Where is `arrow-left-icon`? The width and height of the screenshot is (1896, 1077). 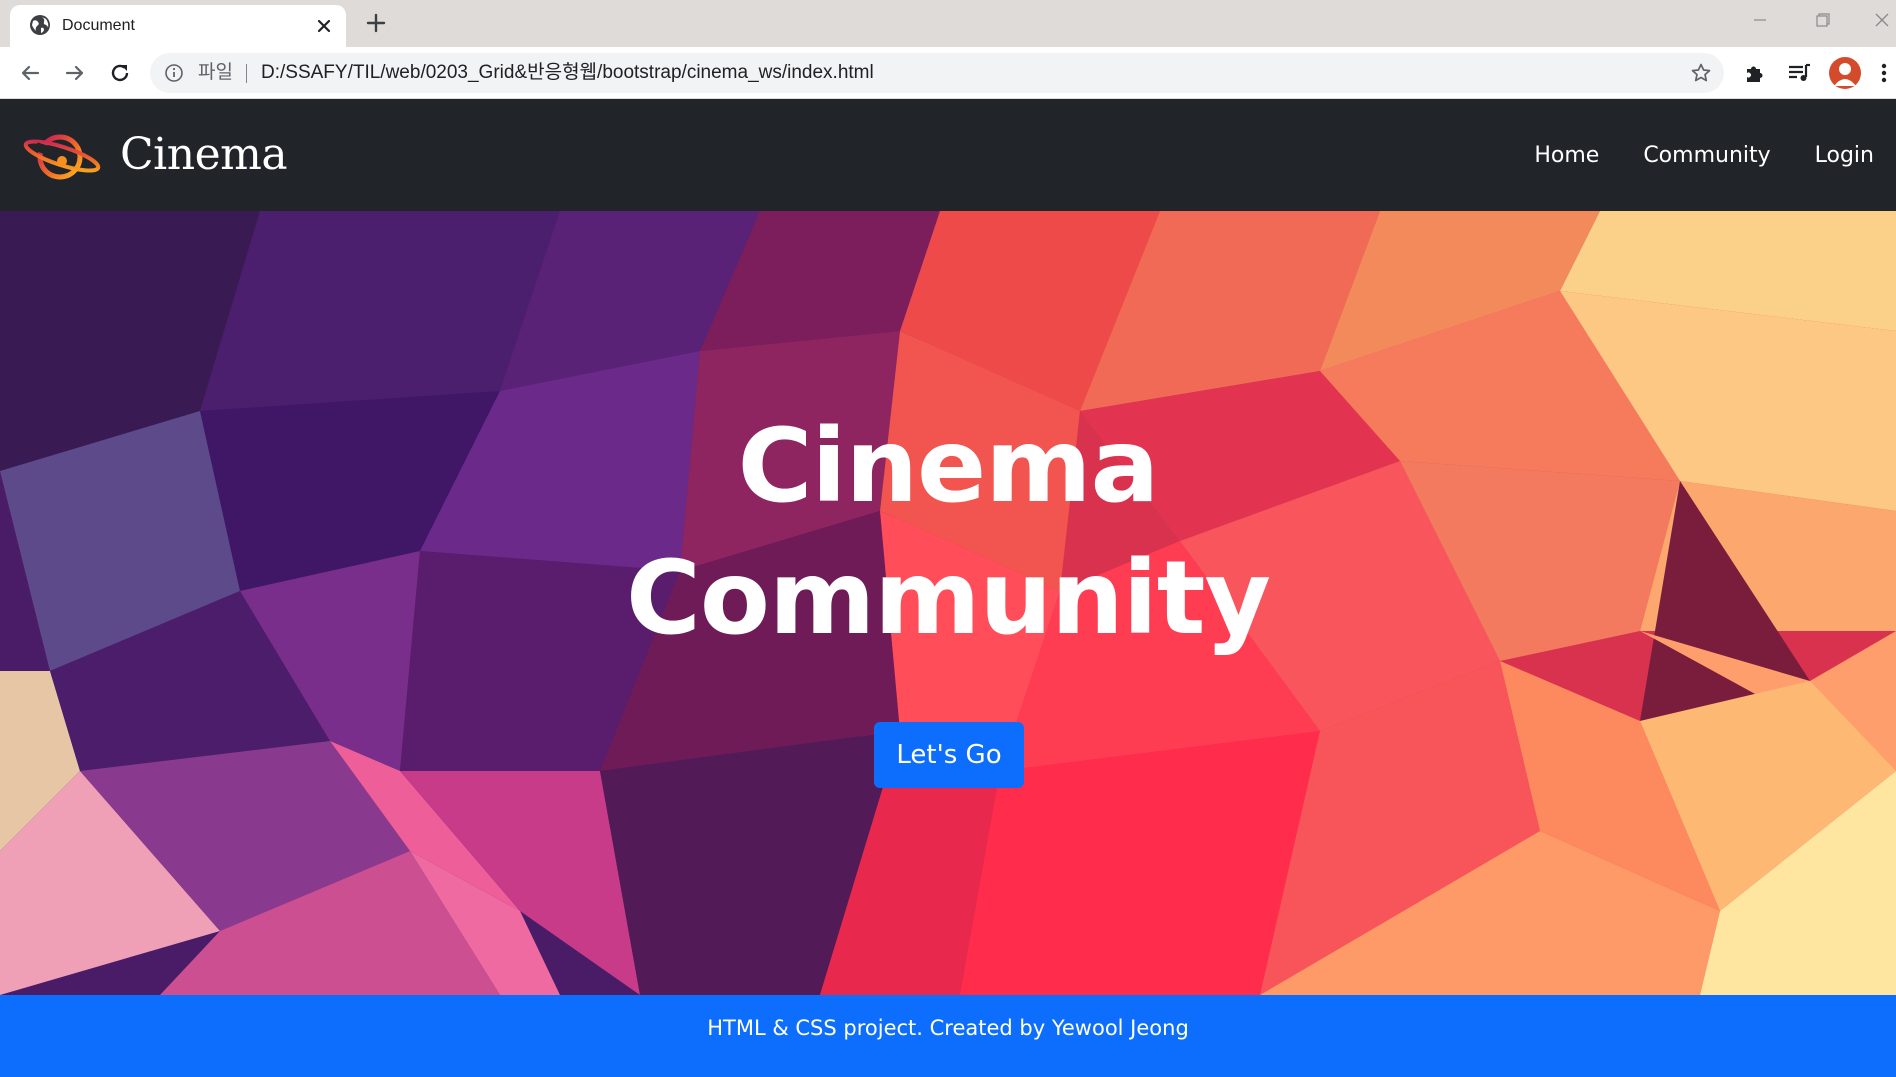
arrow-left-icon is located at coordinates (30, 73).